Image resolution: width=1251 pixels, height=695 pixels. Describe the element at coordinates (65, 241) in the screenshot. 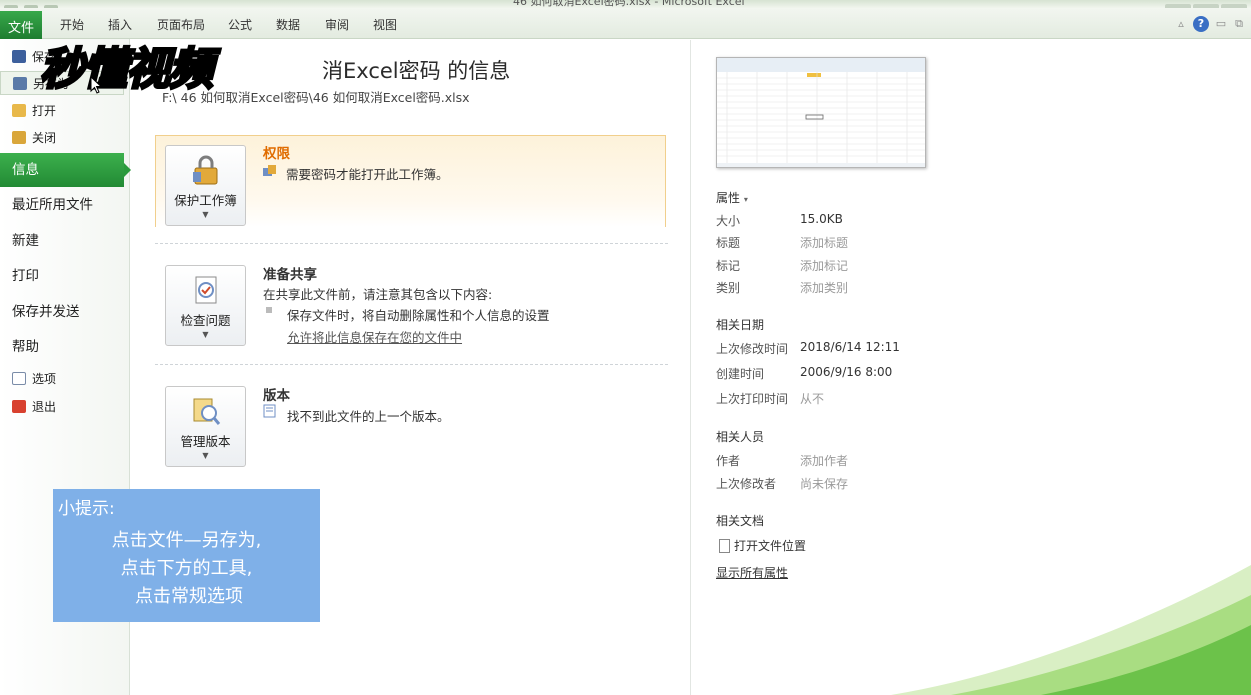

I see `sidebar-item-new: 新建` at that location.